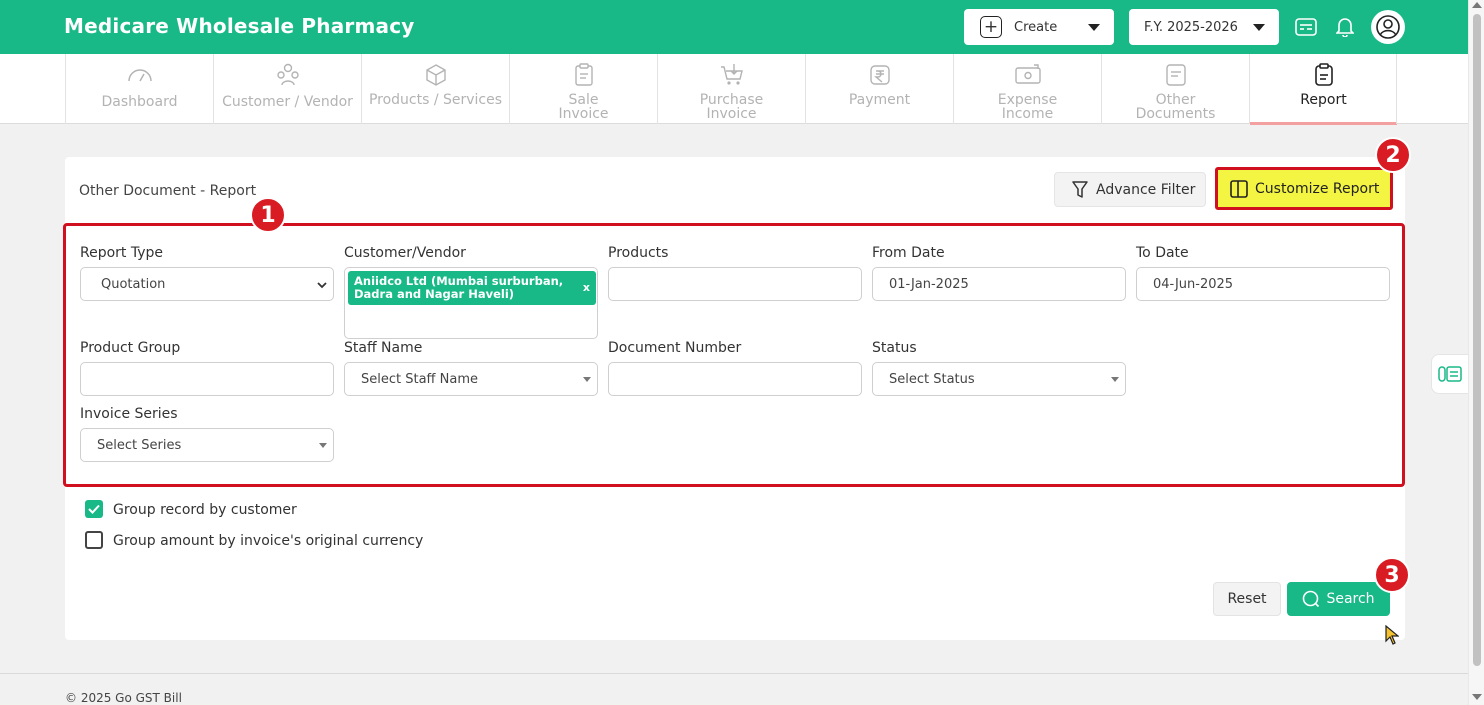 The image size is (1484, 705). I want to click on group-by-customer-label: Group record by customer, so click(205, 510).